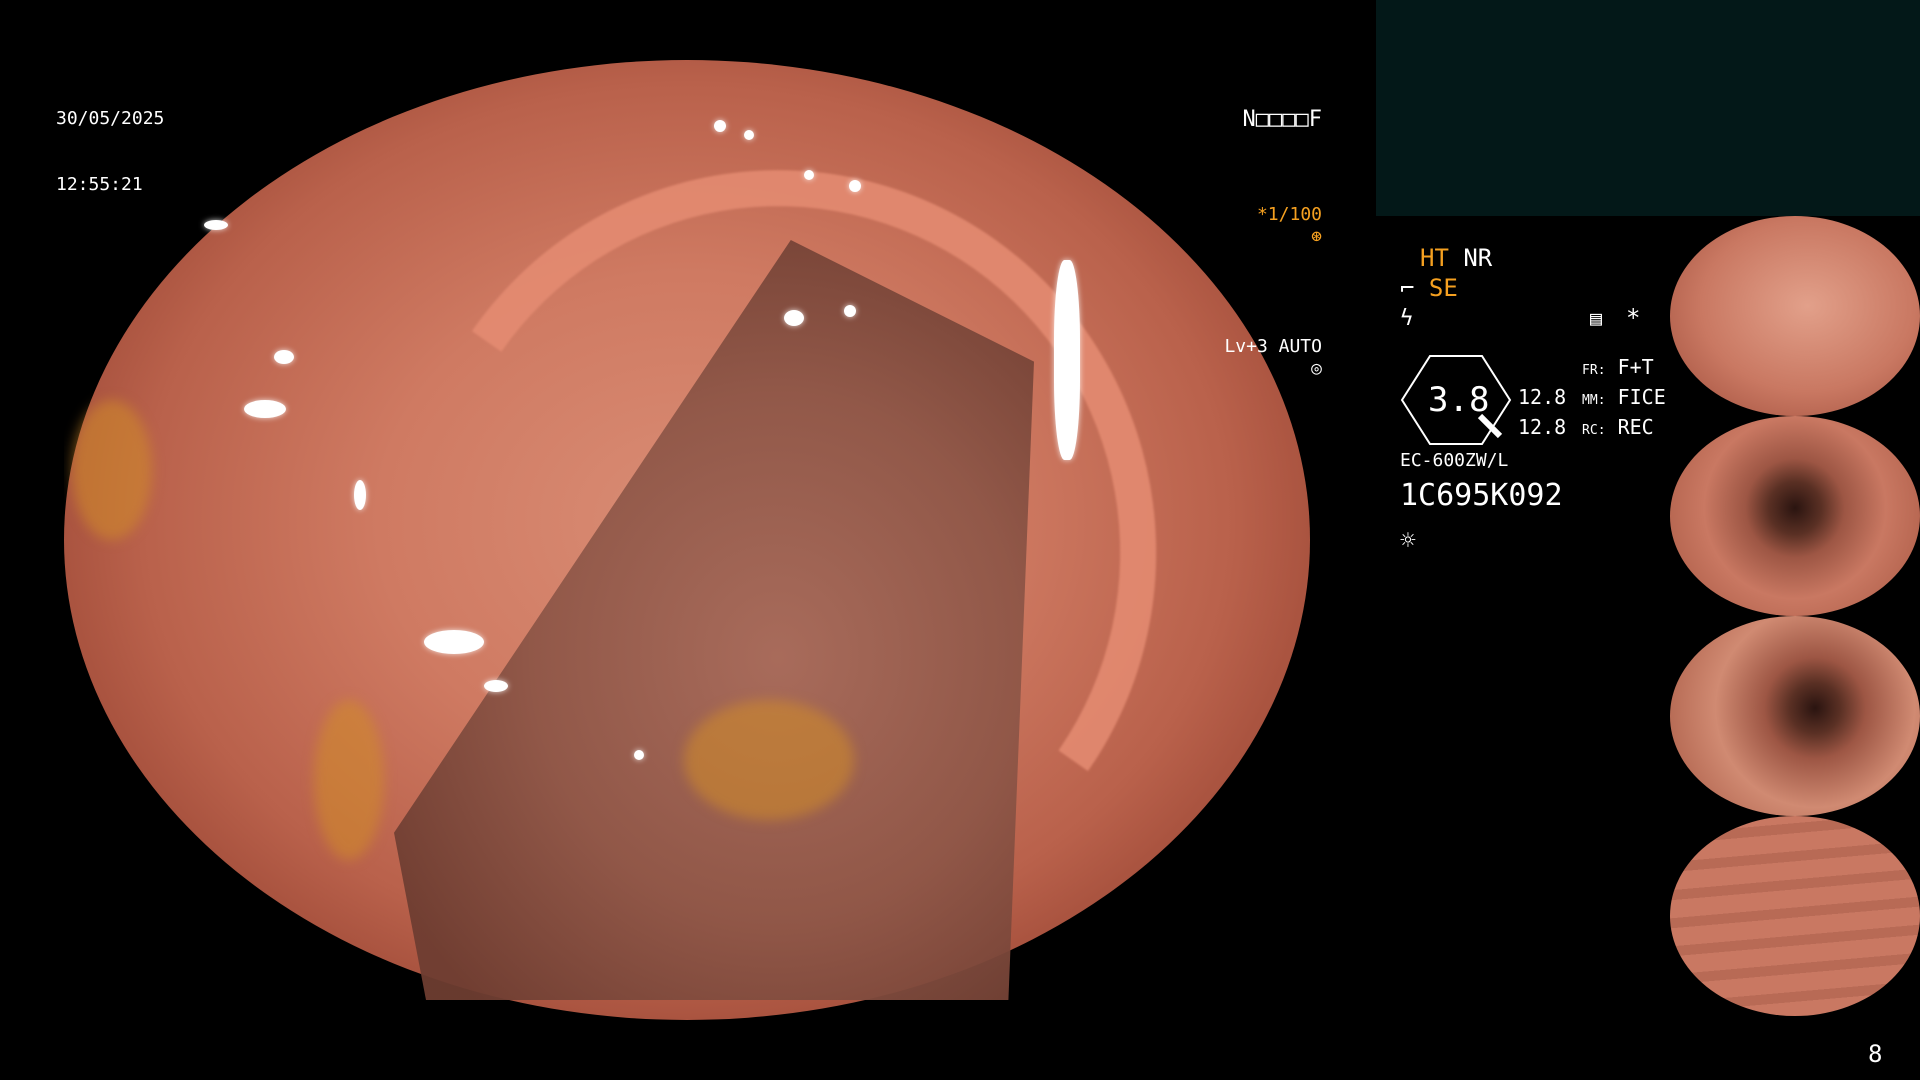 This screenshot has width=1920, height=1080. What do you see at coordinates (1456, 258) in the screenshot?
I see `flags-row: HT NR` at bounding box center [1456, 258].